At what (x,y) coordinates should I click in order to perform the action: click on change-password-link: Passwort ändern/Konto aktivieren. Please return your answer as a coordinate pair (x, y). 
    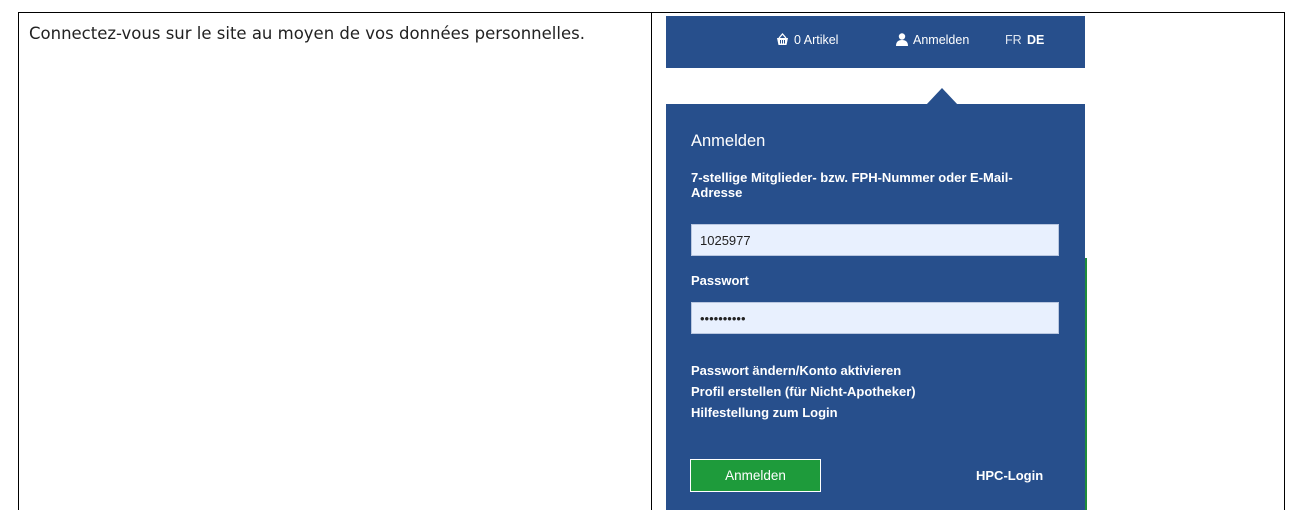
    Looking at the image, I should click on (803, 370).